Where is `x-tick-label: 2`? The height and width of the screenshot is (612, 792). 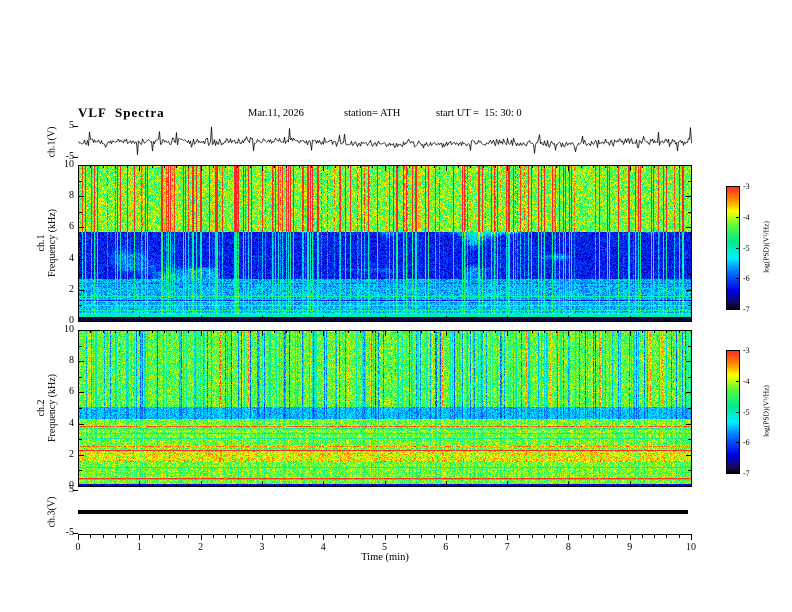
x-tick-label: 2 is located at coordinates (201, 547).